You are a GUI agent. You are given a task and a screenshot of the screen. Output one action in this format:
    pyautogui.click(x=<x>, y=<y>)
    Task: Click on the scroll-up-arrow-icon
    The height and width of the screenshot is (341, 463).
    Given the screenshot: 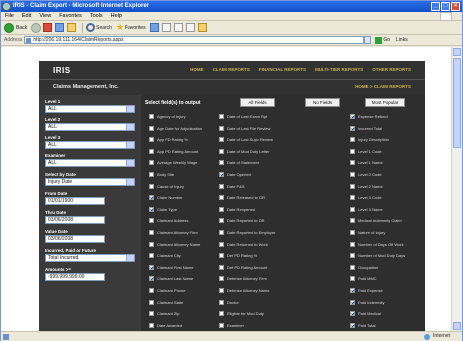 What is the action you would take?
    pyautogui.click(x=457, y=52)
    